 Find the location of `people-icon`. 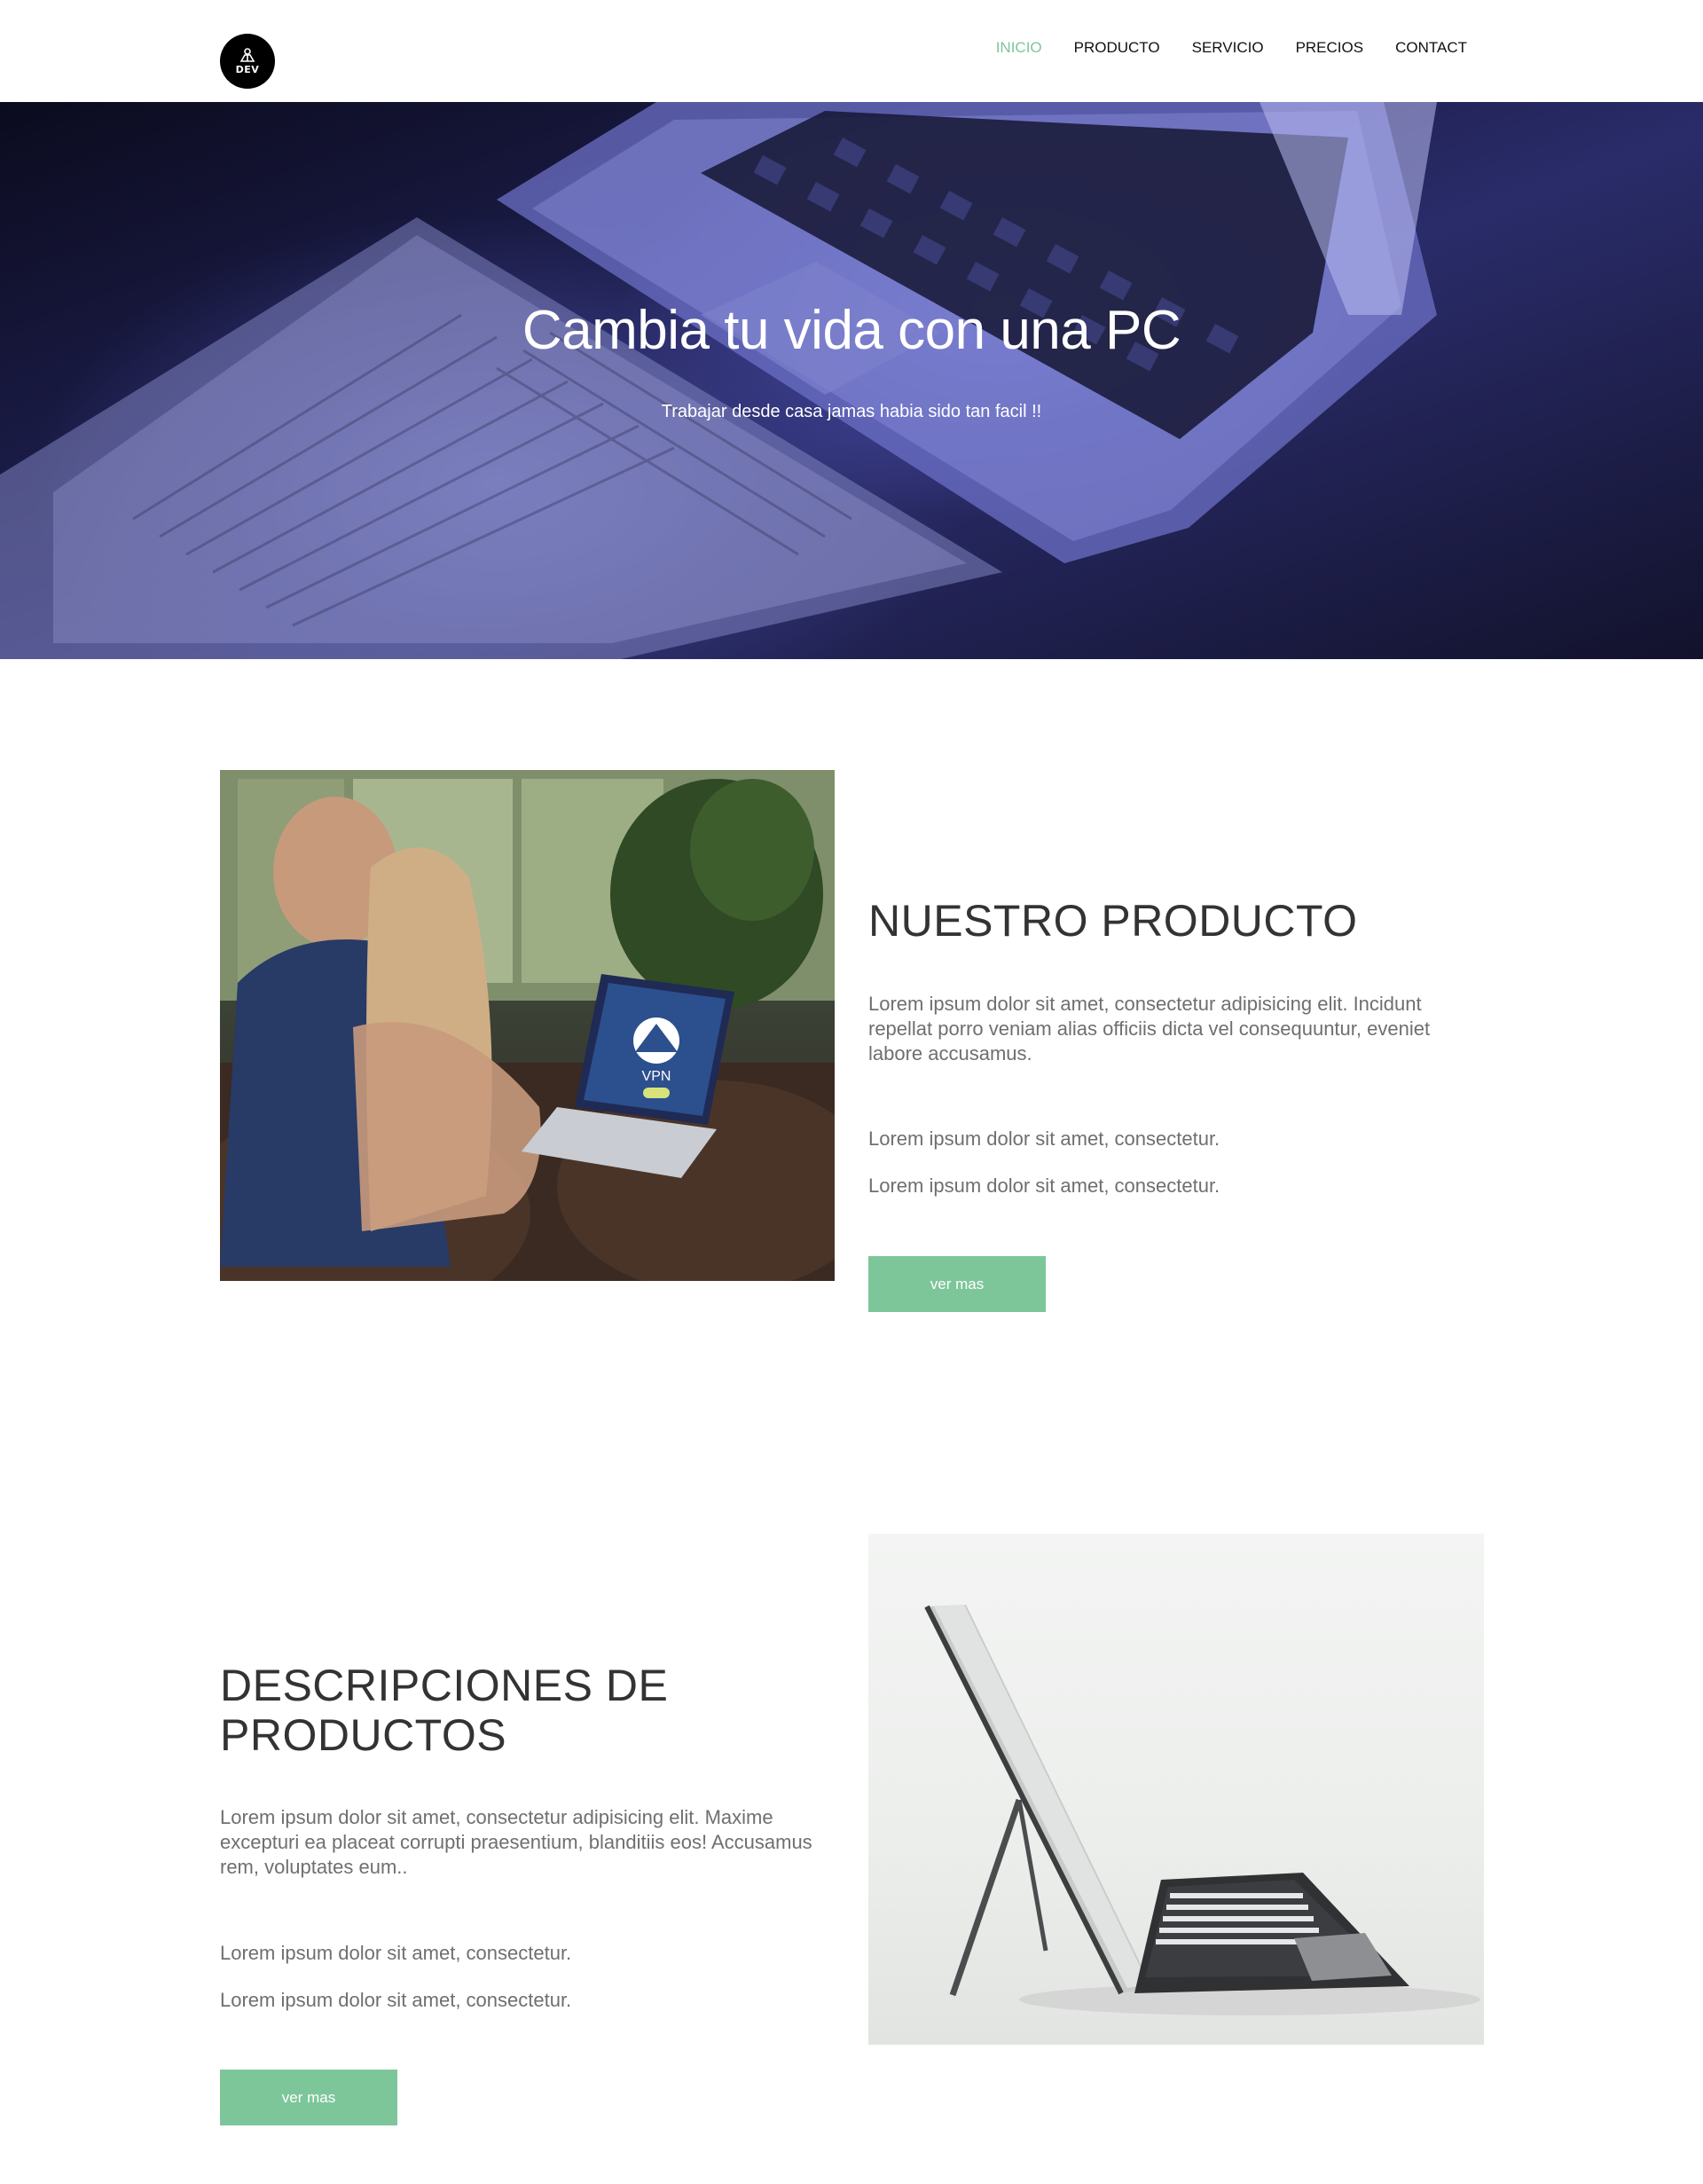

people-icon is located at coordinates (247, 54).